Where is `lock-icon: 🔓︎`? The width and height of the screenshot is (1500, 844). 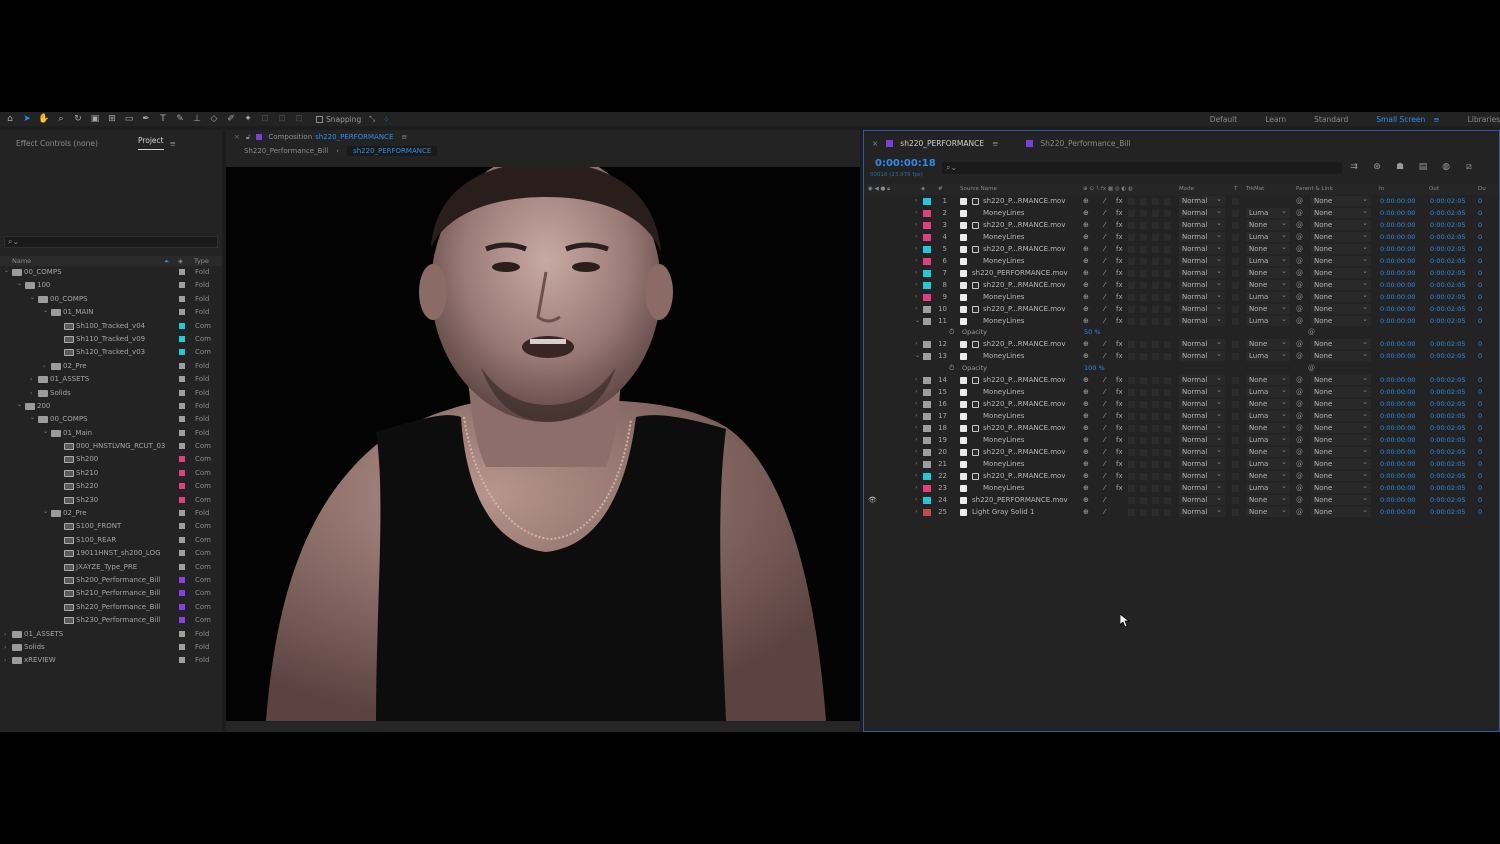 lock-icon: 🔓︎ is located at coordinates (248, 137).